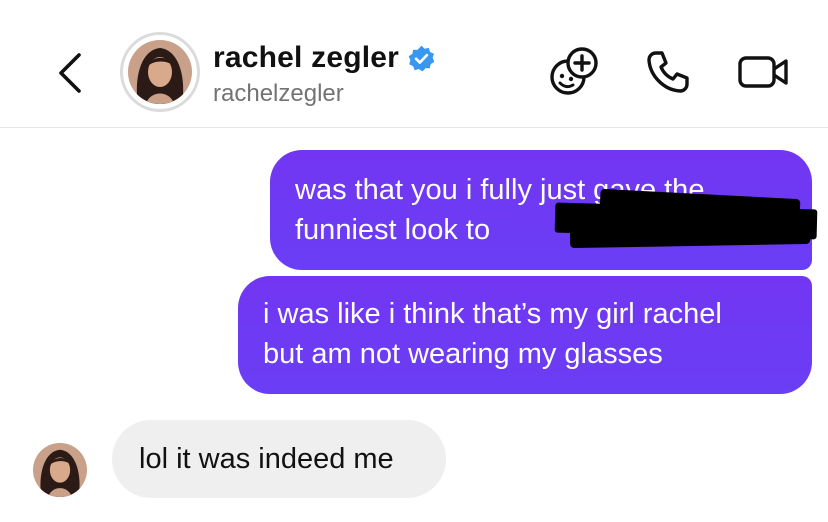 Image resolution: width=828 pixels, height=522 pixels. I want to click on display-name: rachel zegler, so click(306, 58).